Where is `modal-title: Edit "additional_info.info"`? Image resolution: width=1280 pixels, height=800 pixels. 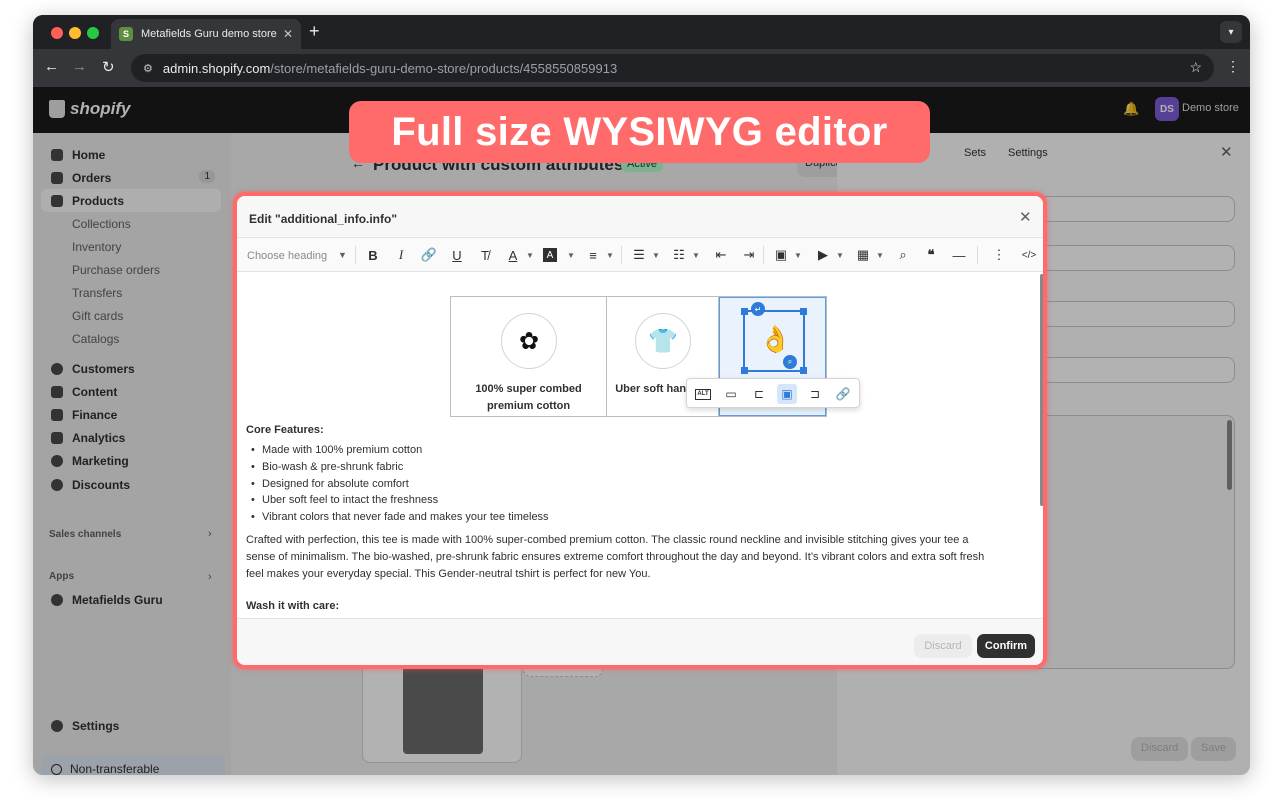
modal-title: Edit "additional_info.info" is located at coordinates (323, 219).